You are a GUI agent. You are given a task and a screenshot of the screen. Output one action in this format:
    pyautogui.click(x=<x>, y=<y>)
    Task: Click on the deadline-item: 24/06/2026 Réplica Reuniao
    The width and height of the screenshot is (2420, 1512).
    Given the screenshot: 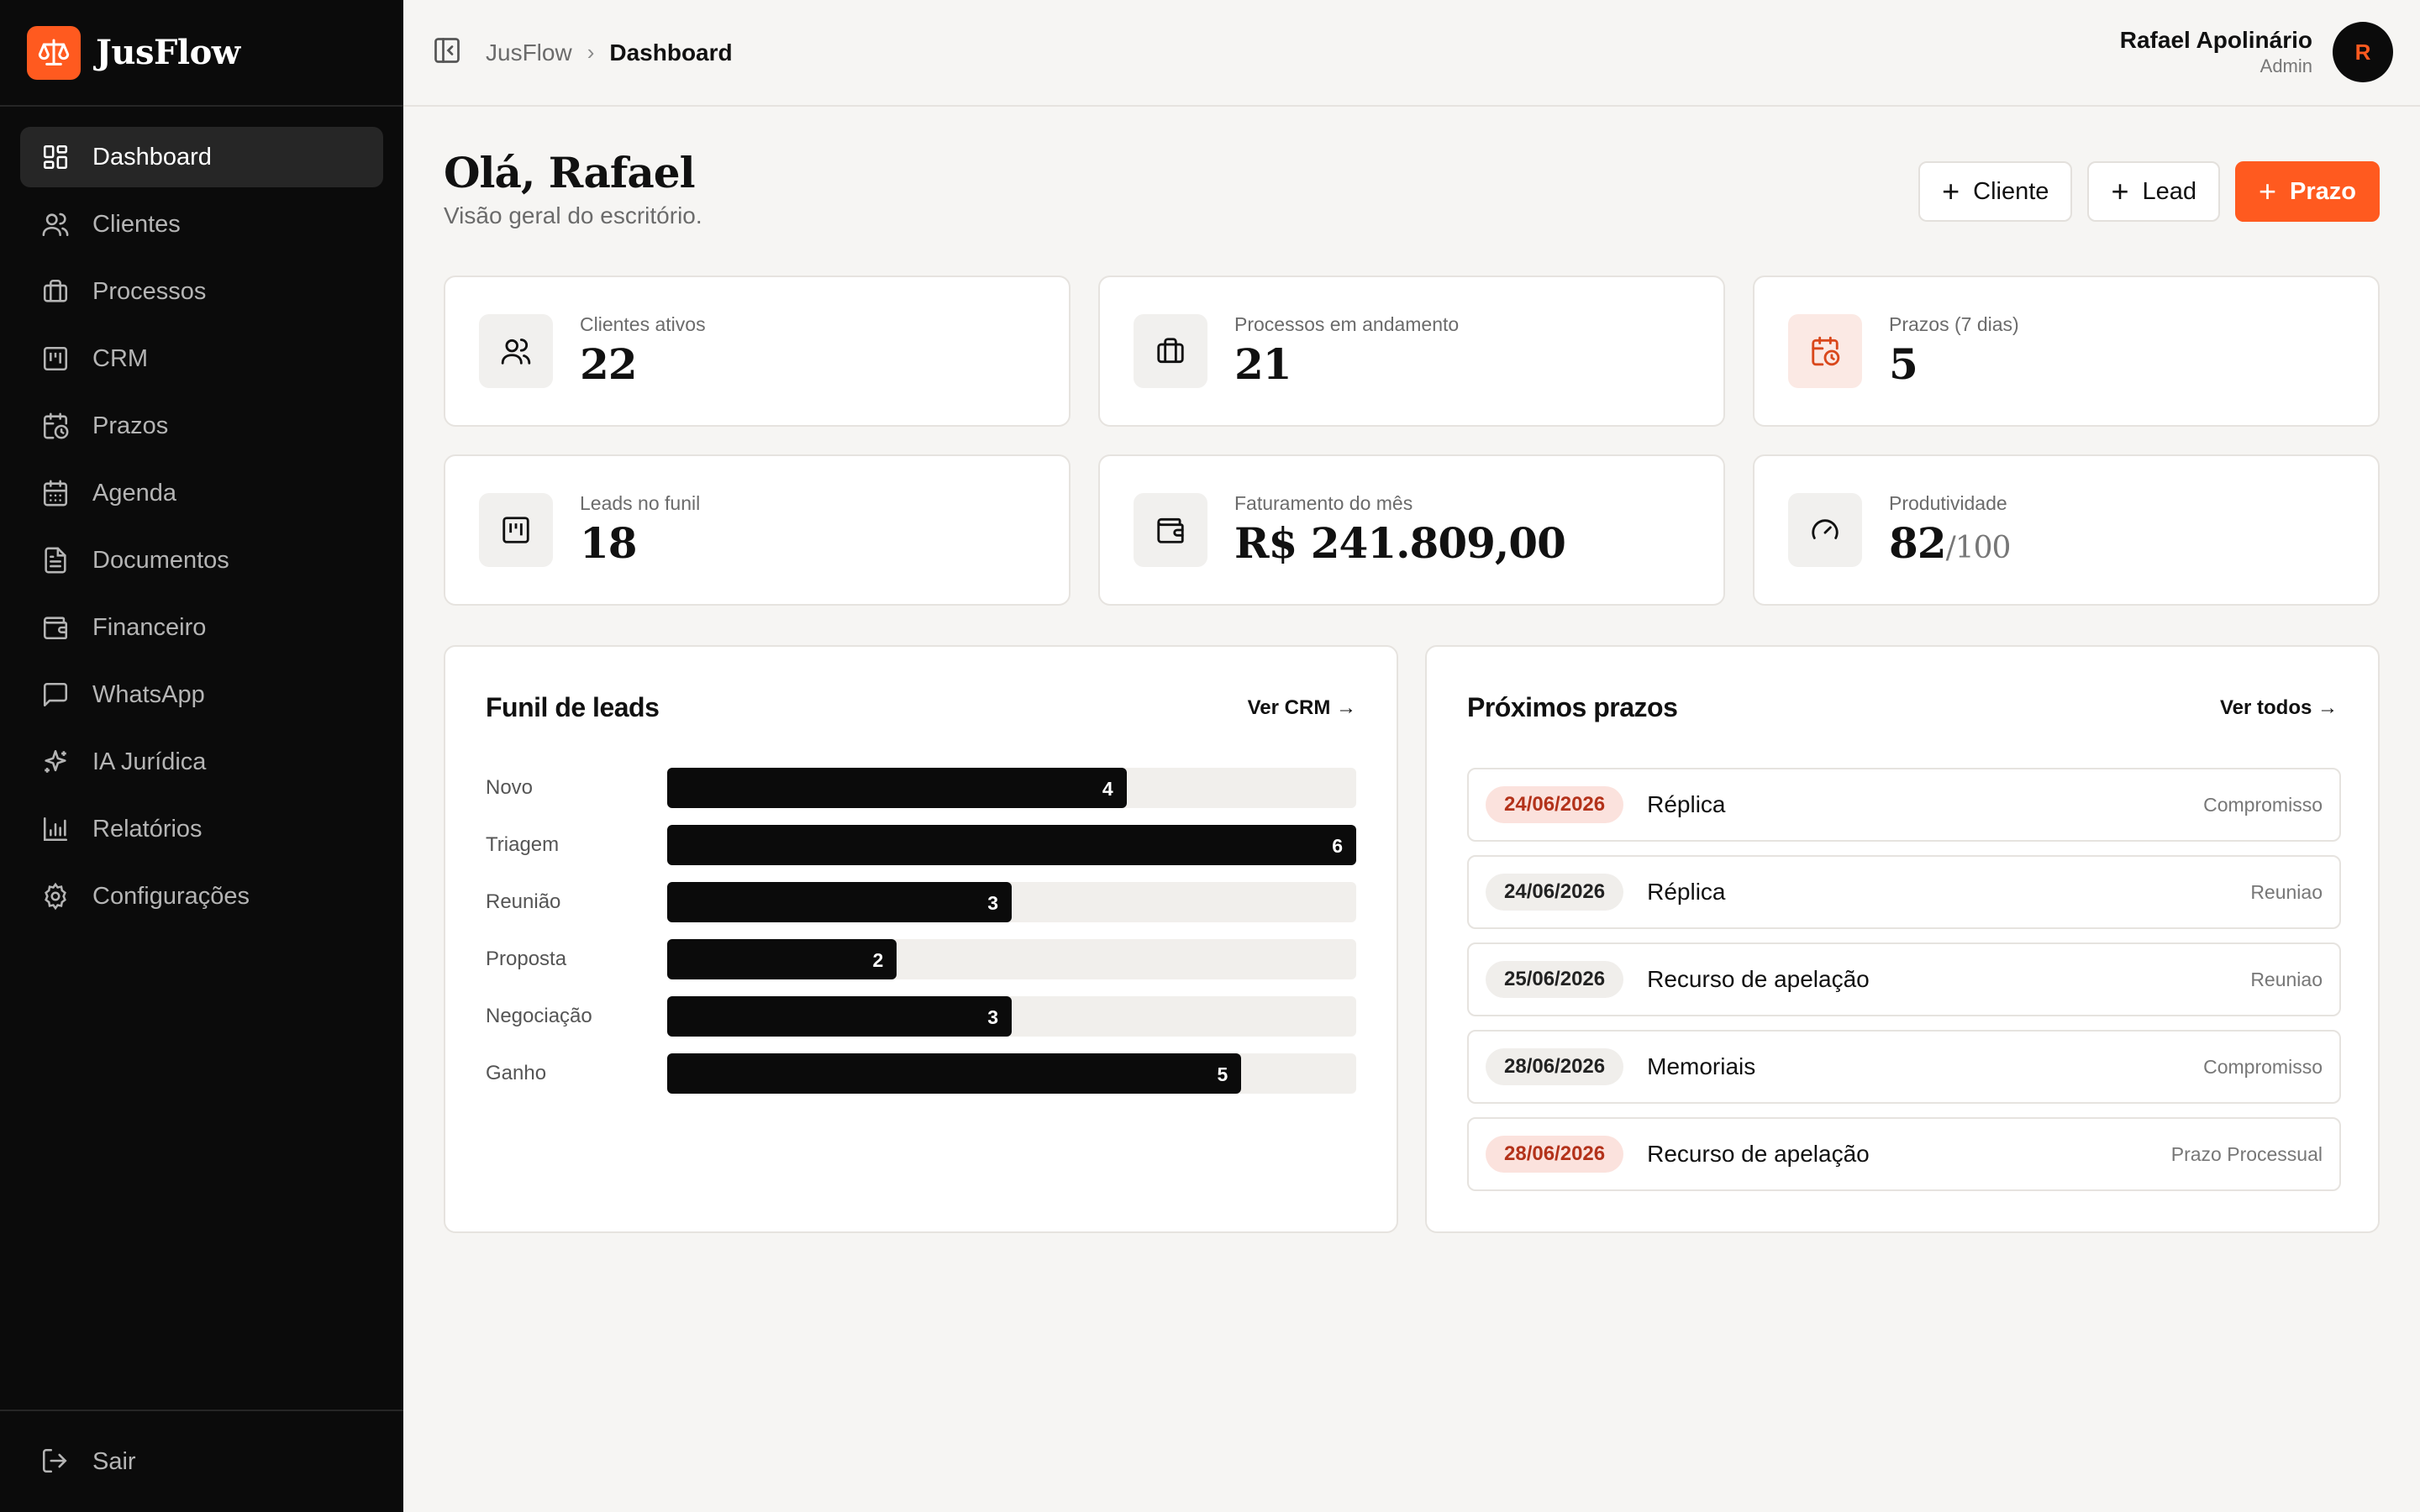 What is the action you would take?
    pyautogui.click(x=1904, y=892)
    